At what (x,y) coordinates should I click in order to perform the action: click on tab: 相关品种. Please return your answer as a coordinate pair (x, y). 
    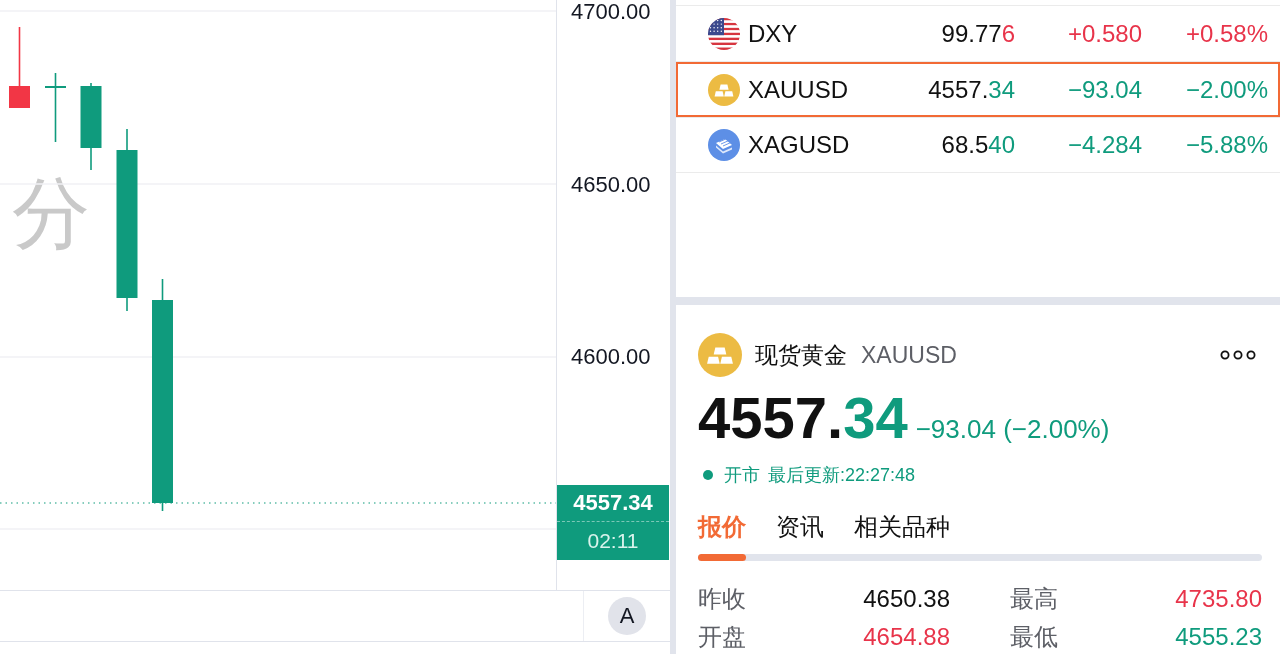
    Looking at the image, I should click on (902, 536).